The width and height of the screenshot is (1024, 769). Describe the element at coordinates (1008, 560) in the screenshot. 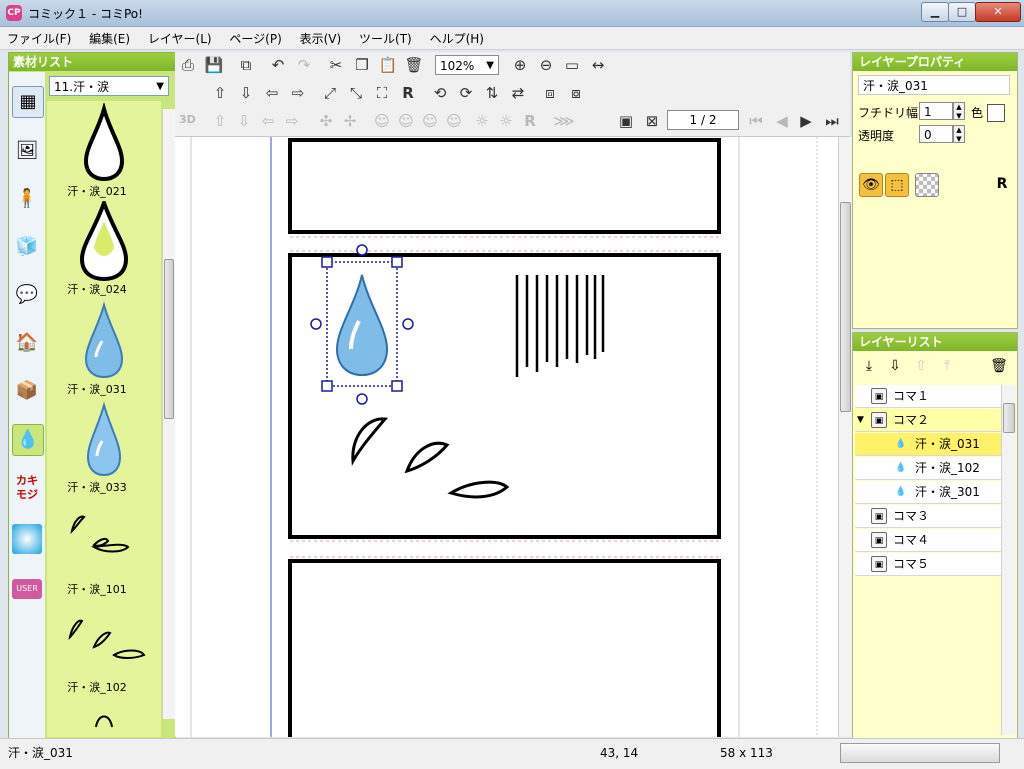

I see `layer-scrollbar` at that location.